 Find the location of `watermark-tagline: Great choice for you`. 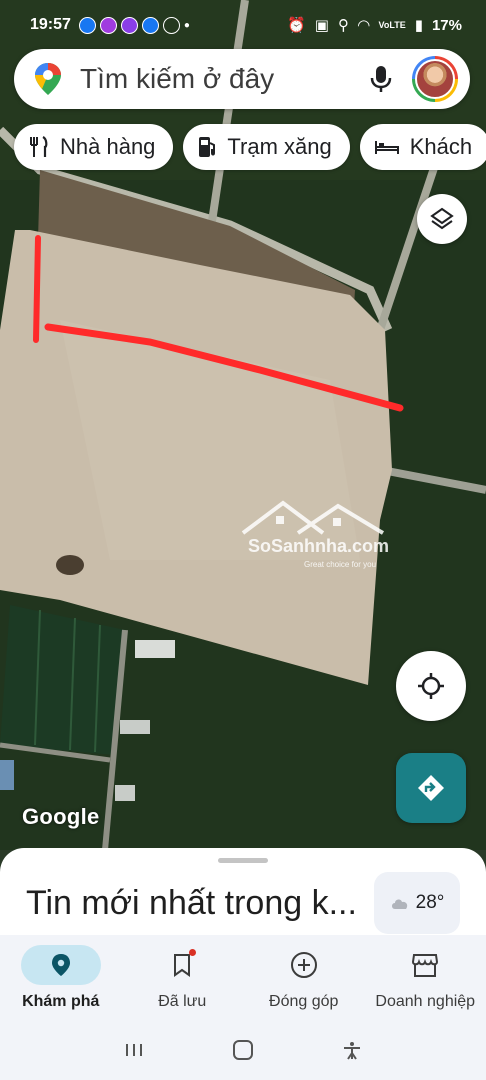

watermark-tagline: Great choice for you is located at coordinates (340, 564).